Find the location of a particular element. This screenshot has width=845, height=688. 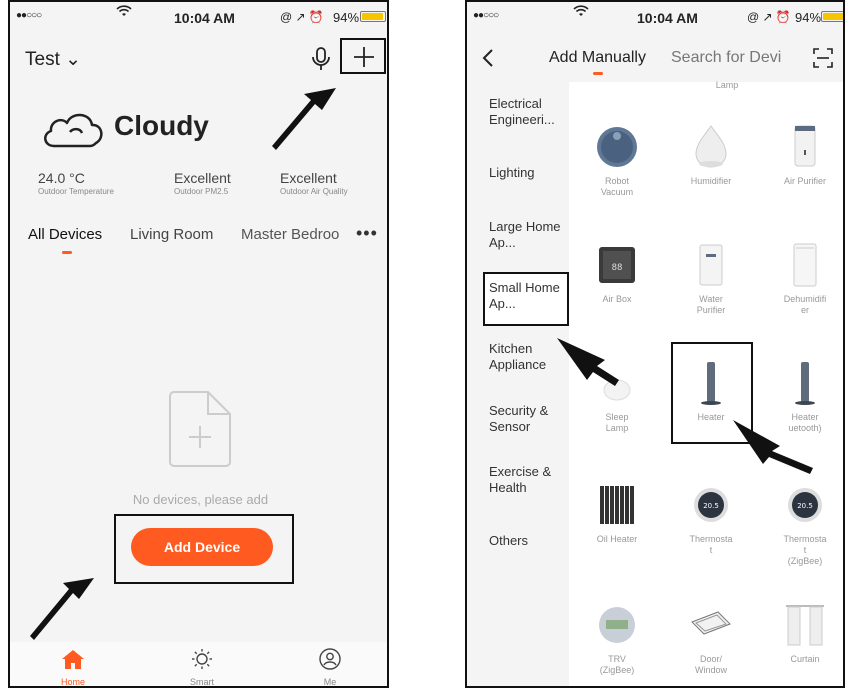

device-humidifier: Humidifier is located at coordinates (711, 155).